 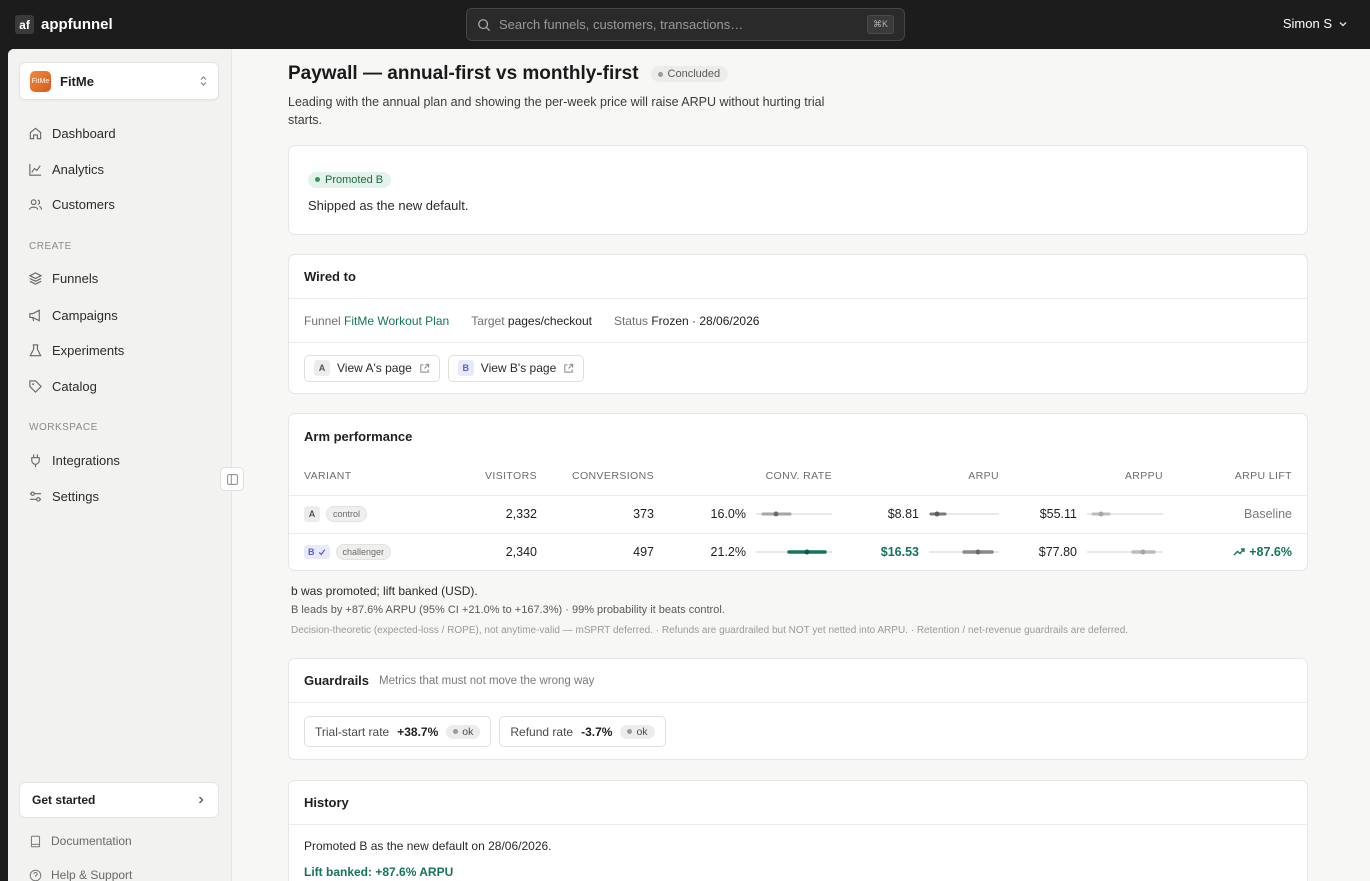 What do you see at coordinates (78, 169) in the screenshot?
I see `sidebar-item-label: Analytics` at bounding box center [78, 169].